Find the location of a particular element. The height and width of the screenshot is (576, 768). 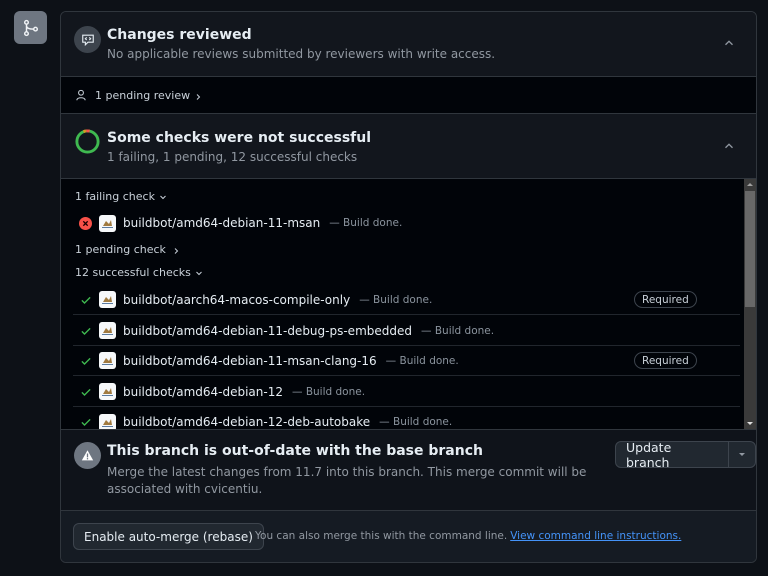

checks-ring-icon is located at coordinates (87, 141).